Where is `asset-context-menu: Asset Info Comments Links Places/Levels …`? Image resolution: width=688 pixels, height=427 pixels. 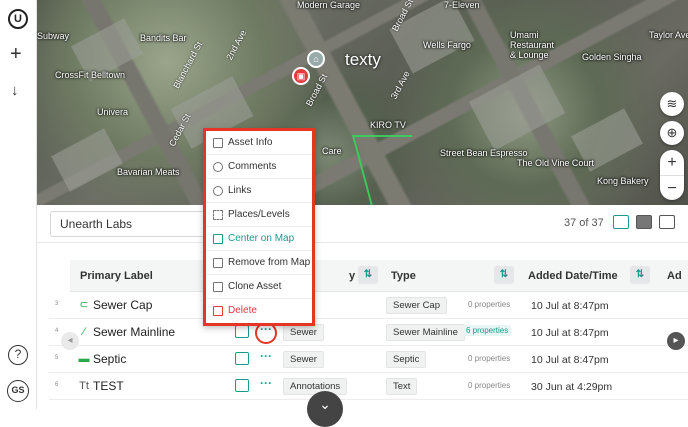
asset-context-menu: Asset Info Comments Links Places/Levels … is located at coordinates (259, 227).